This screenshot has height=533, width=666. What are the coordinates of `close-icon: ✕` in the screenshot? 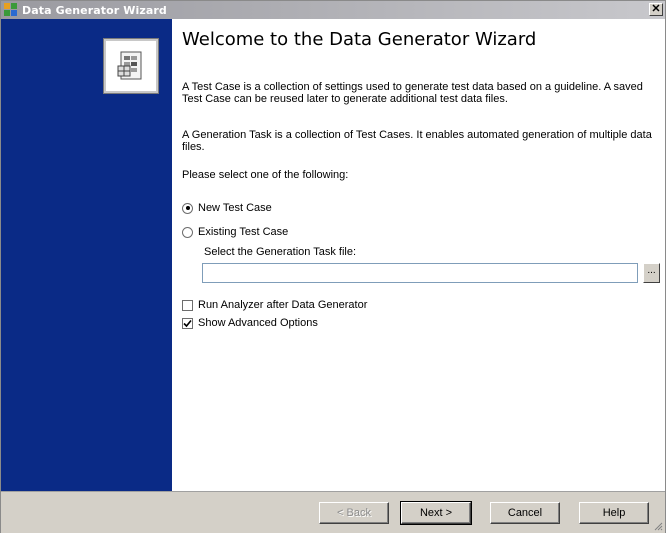 It's located at (656, 9).